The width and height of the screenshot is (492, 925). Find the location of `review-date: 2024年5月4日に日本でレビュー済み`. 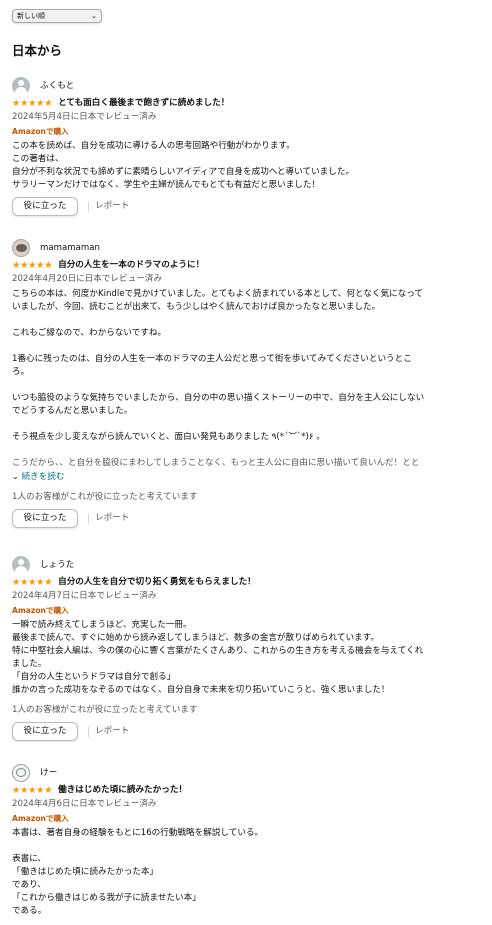

review-date: 2024年5月4日に日本でレビュー済み is located at coordinates (84, 117).